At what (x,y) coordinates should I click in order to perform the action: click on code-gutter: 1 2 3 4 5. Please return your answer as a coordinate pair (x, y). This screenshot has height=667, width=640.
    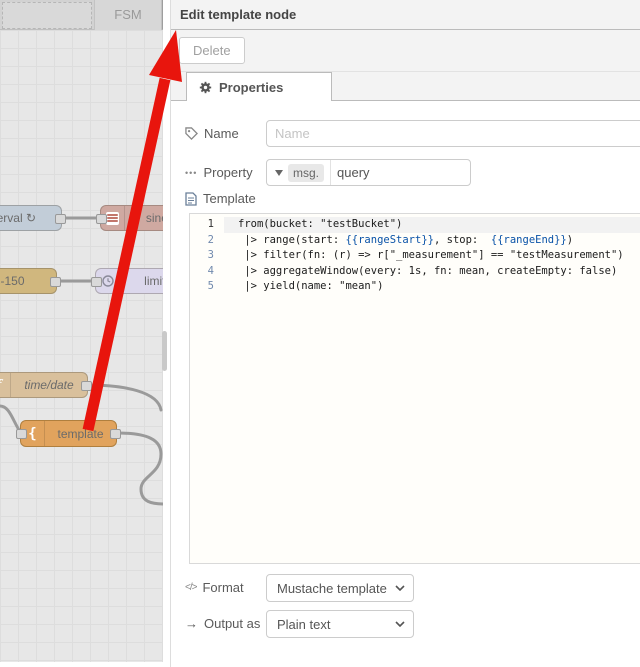
    Looking at the image, I should click on (207, 388).